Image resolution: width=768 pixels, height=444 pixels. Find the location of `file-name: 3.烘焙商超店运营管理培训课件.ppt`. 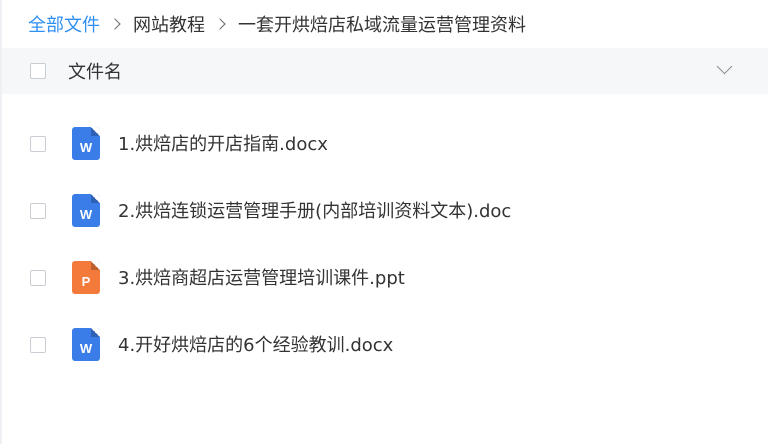

file-name: 3.烘焙商超店运营管理培训课件.ppt is located at coordinates (261, 277).